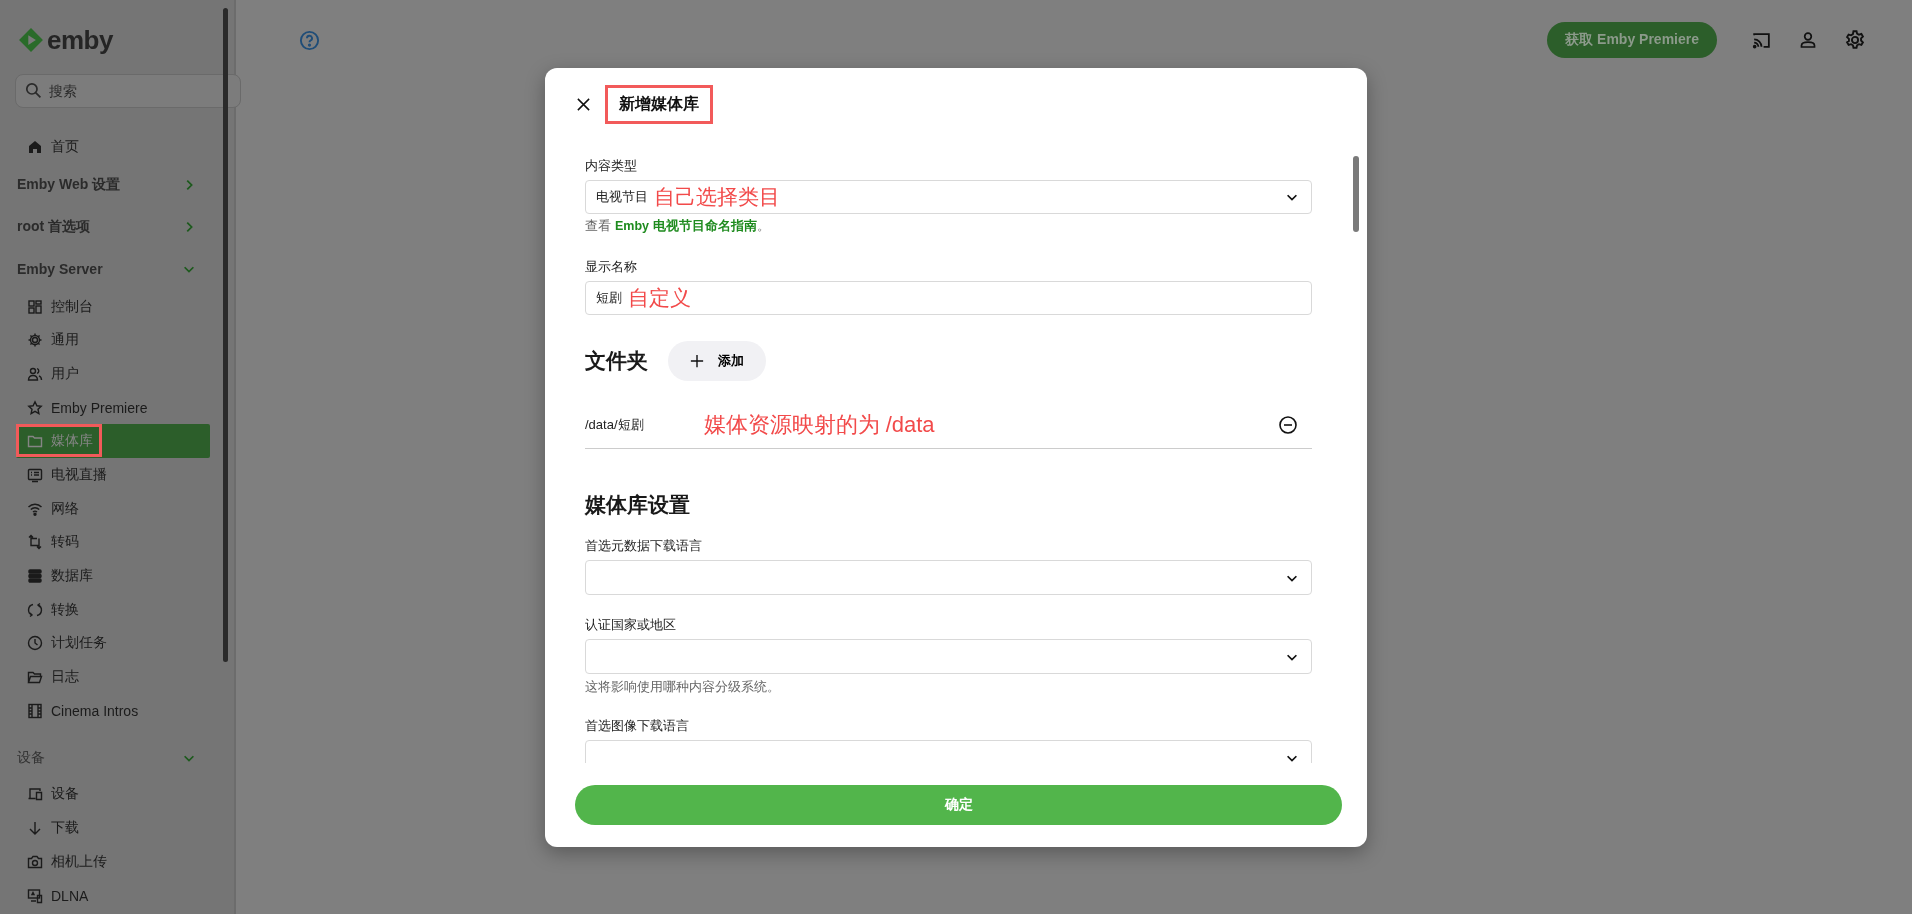  I want to click on folder-icon, so click(35, 441).